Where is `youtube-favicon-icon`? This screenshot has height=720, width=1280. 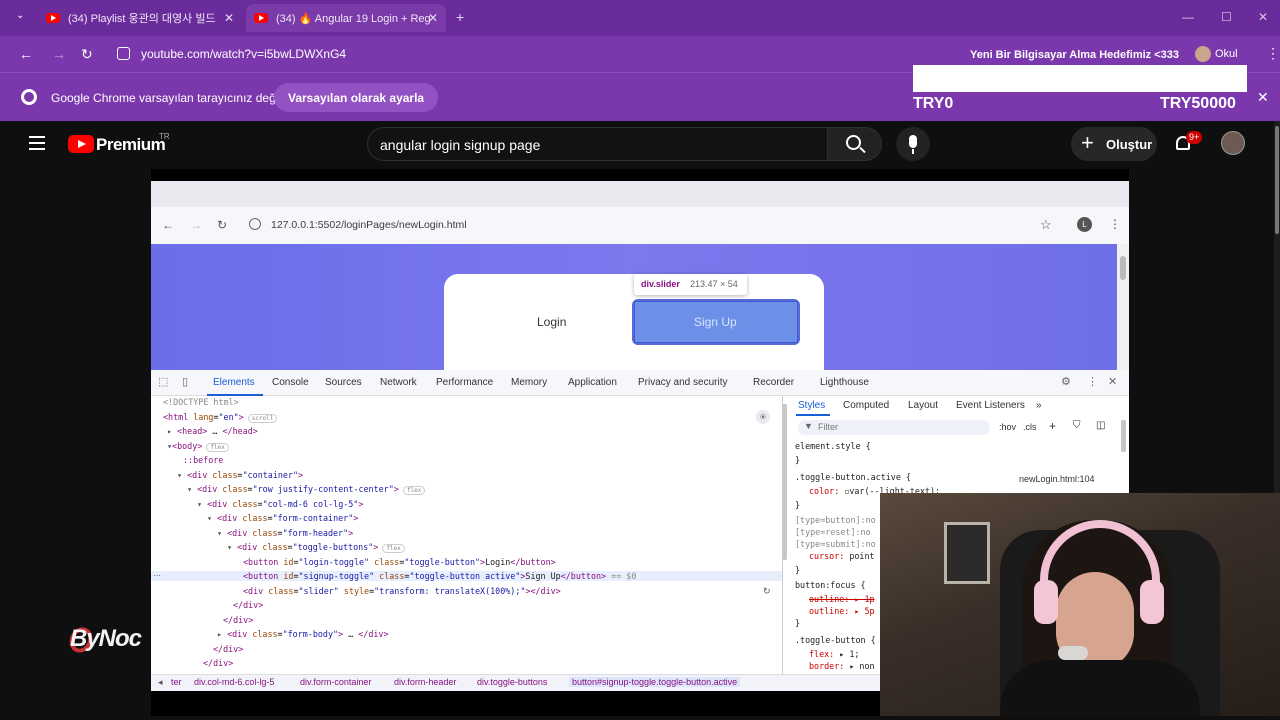
youtube-favicon-icon is located at coordinates (261, 18).